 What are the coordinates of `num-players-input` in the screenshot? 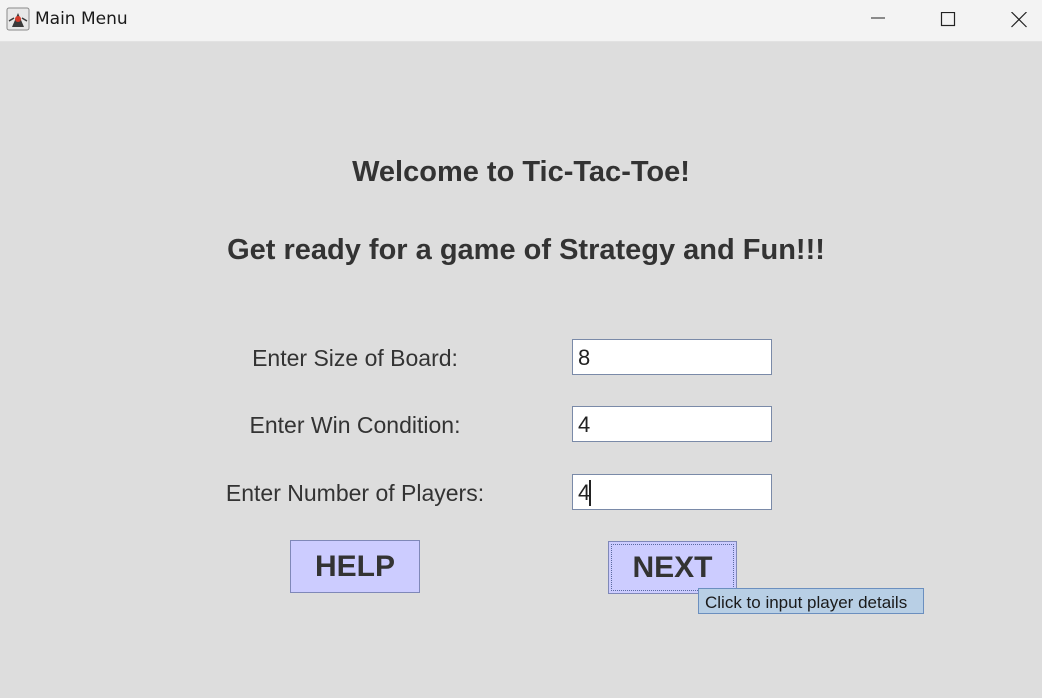 It's located at (672, 492).